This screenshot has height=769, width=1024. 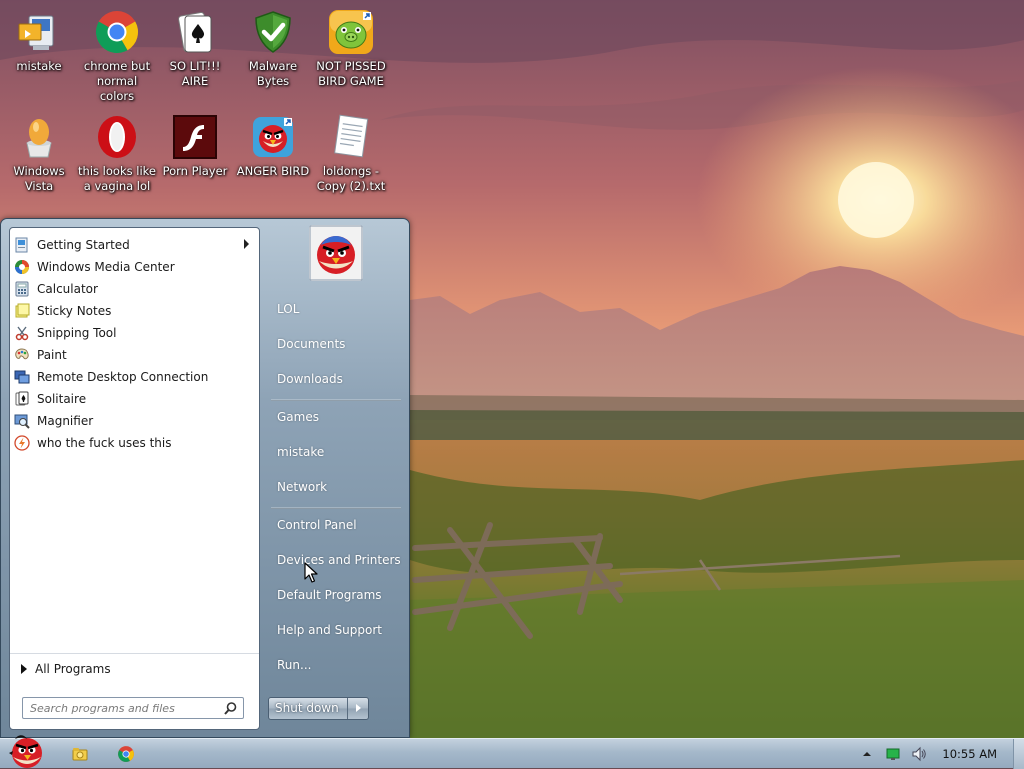 I want to click on egg-icon, so click(x=39, y=137).